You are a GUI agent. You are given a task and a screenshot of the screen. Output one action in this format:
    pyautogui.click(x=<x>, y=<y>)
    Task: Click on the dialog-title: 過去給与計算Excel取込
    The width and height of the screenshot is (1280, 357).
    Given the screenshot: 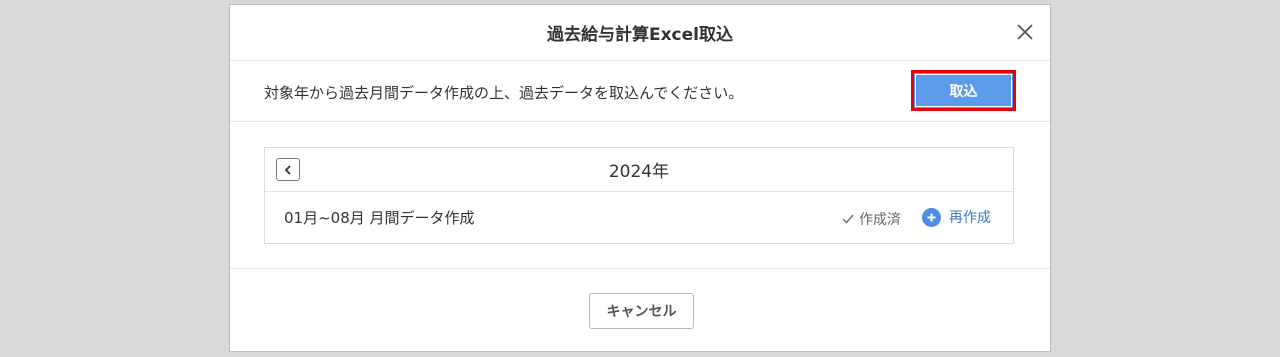 What is the action you would take?
    pyautogui.click(x=639, y=35)
    